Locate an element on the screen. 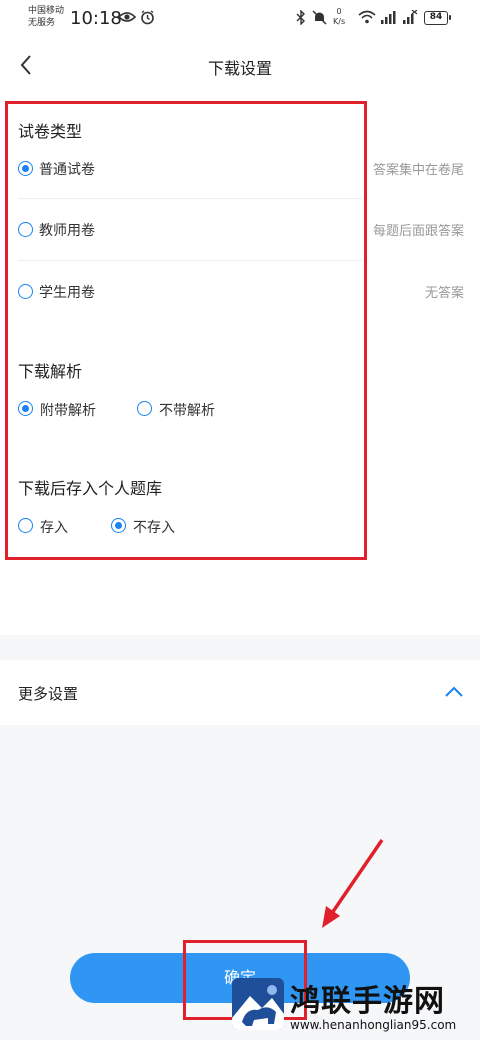 This screenshot has height=1040, width=480. annotation-arrow is located at coordinates (353, 883).